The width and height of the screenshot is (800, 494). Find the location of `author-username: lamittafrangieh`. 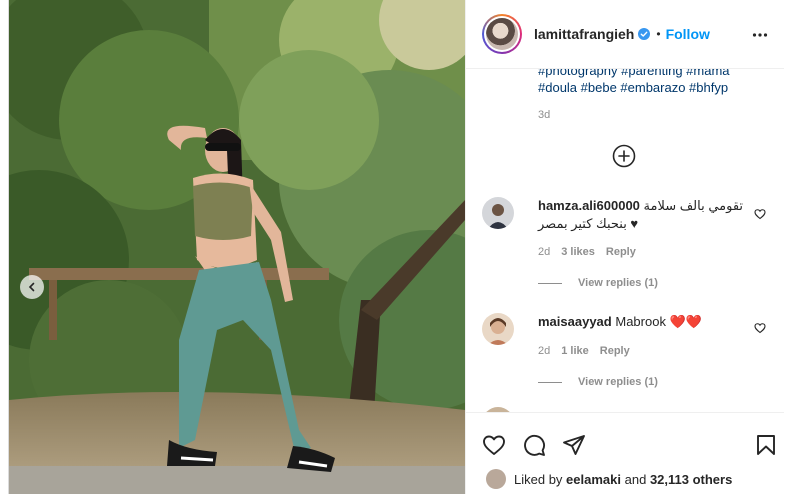

author-username: lamittafrangieh is located at coordinates (584, 34).